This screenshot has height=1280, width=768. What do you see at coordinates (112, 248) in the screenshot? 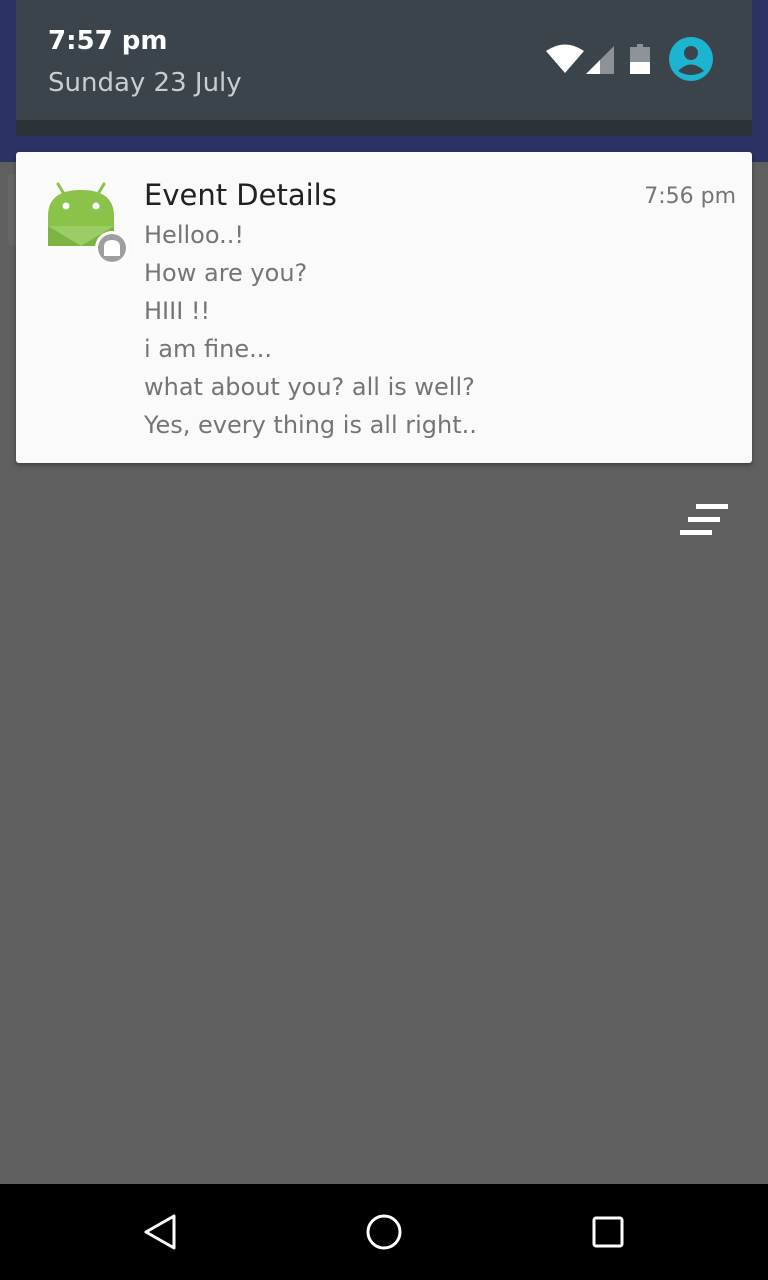
I see `android-badge-icon` at bounding box center [112, 248].